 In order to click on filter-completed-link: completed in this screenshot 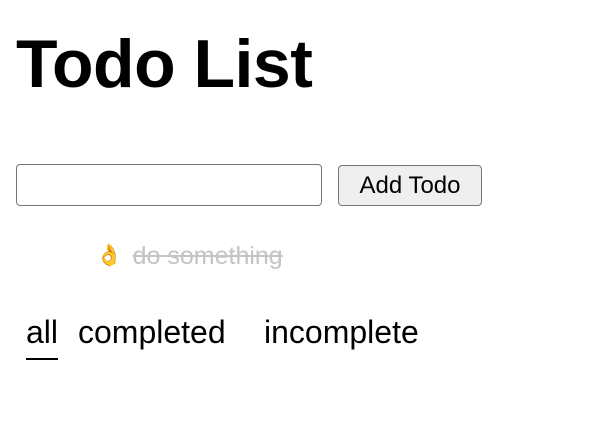, I will do `click(152, 332)`.